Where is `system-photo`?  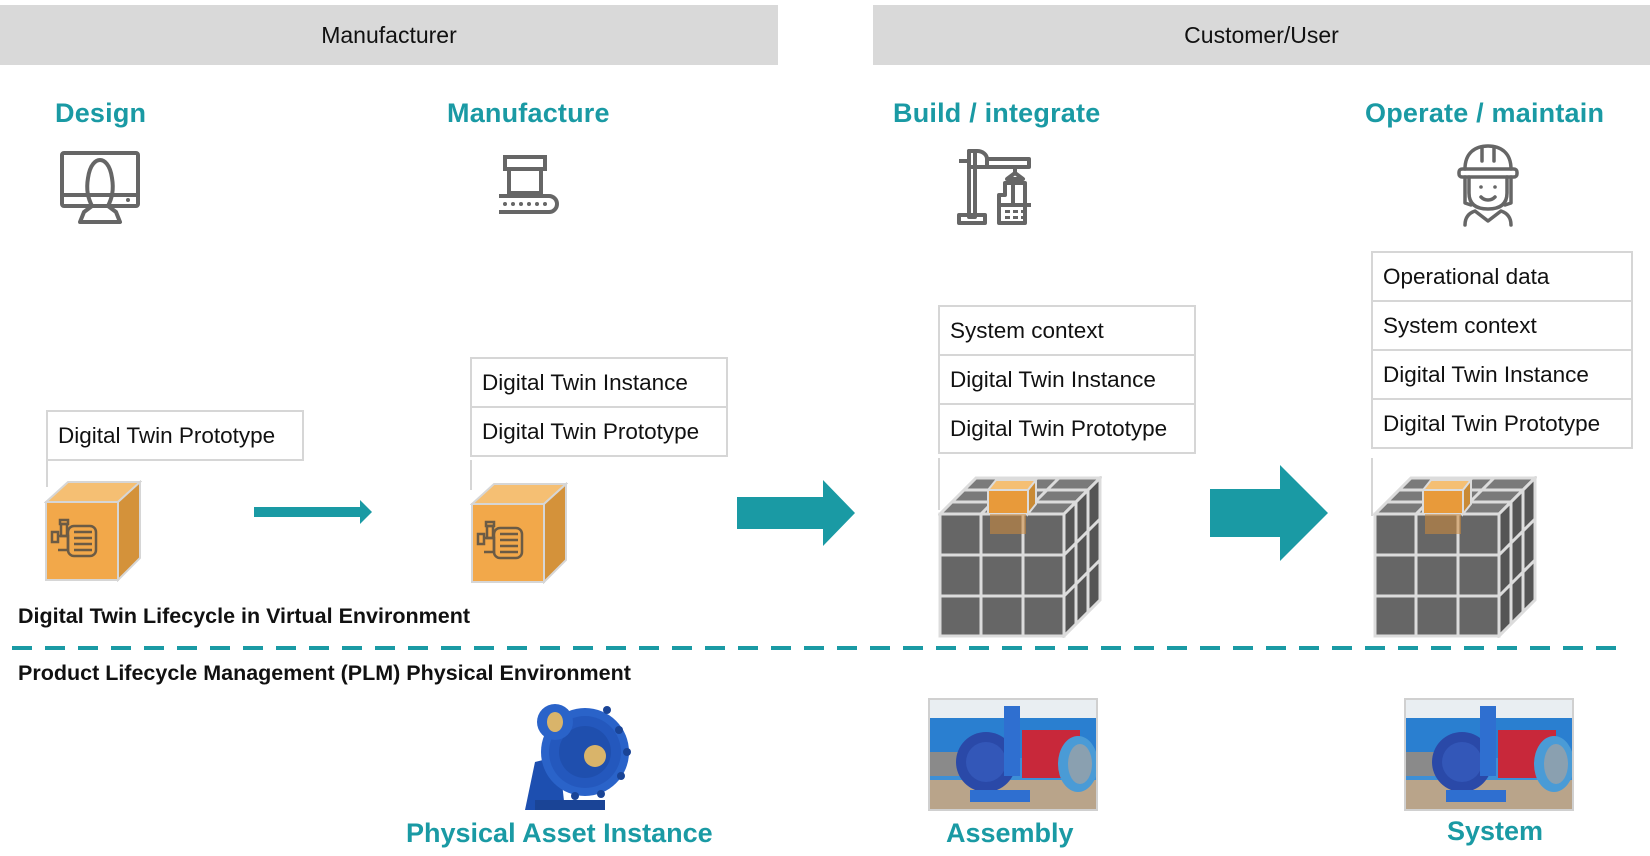 system-photo is located at coordinates (1489, 754).